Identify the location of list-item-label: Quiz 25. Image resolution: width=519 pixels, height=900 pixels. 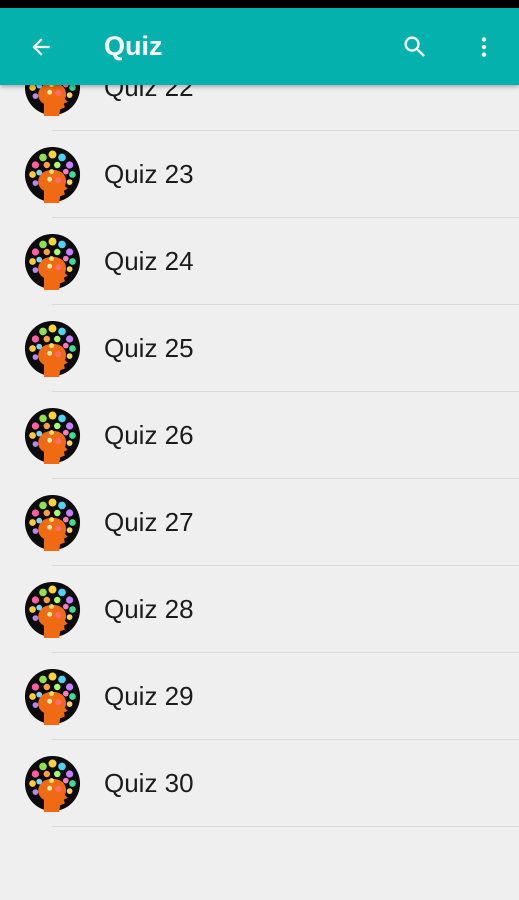
(149, 348).